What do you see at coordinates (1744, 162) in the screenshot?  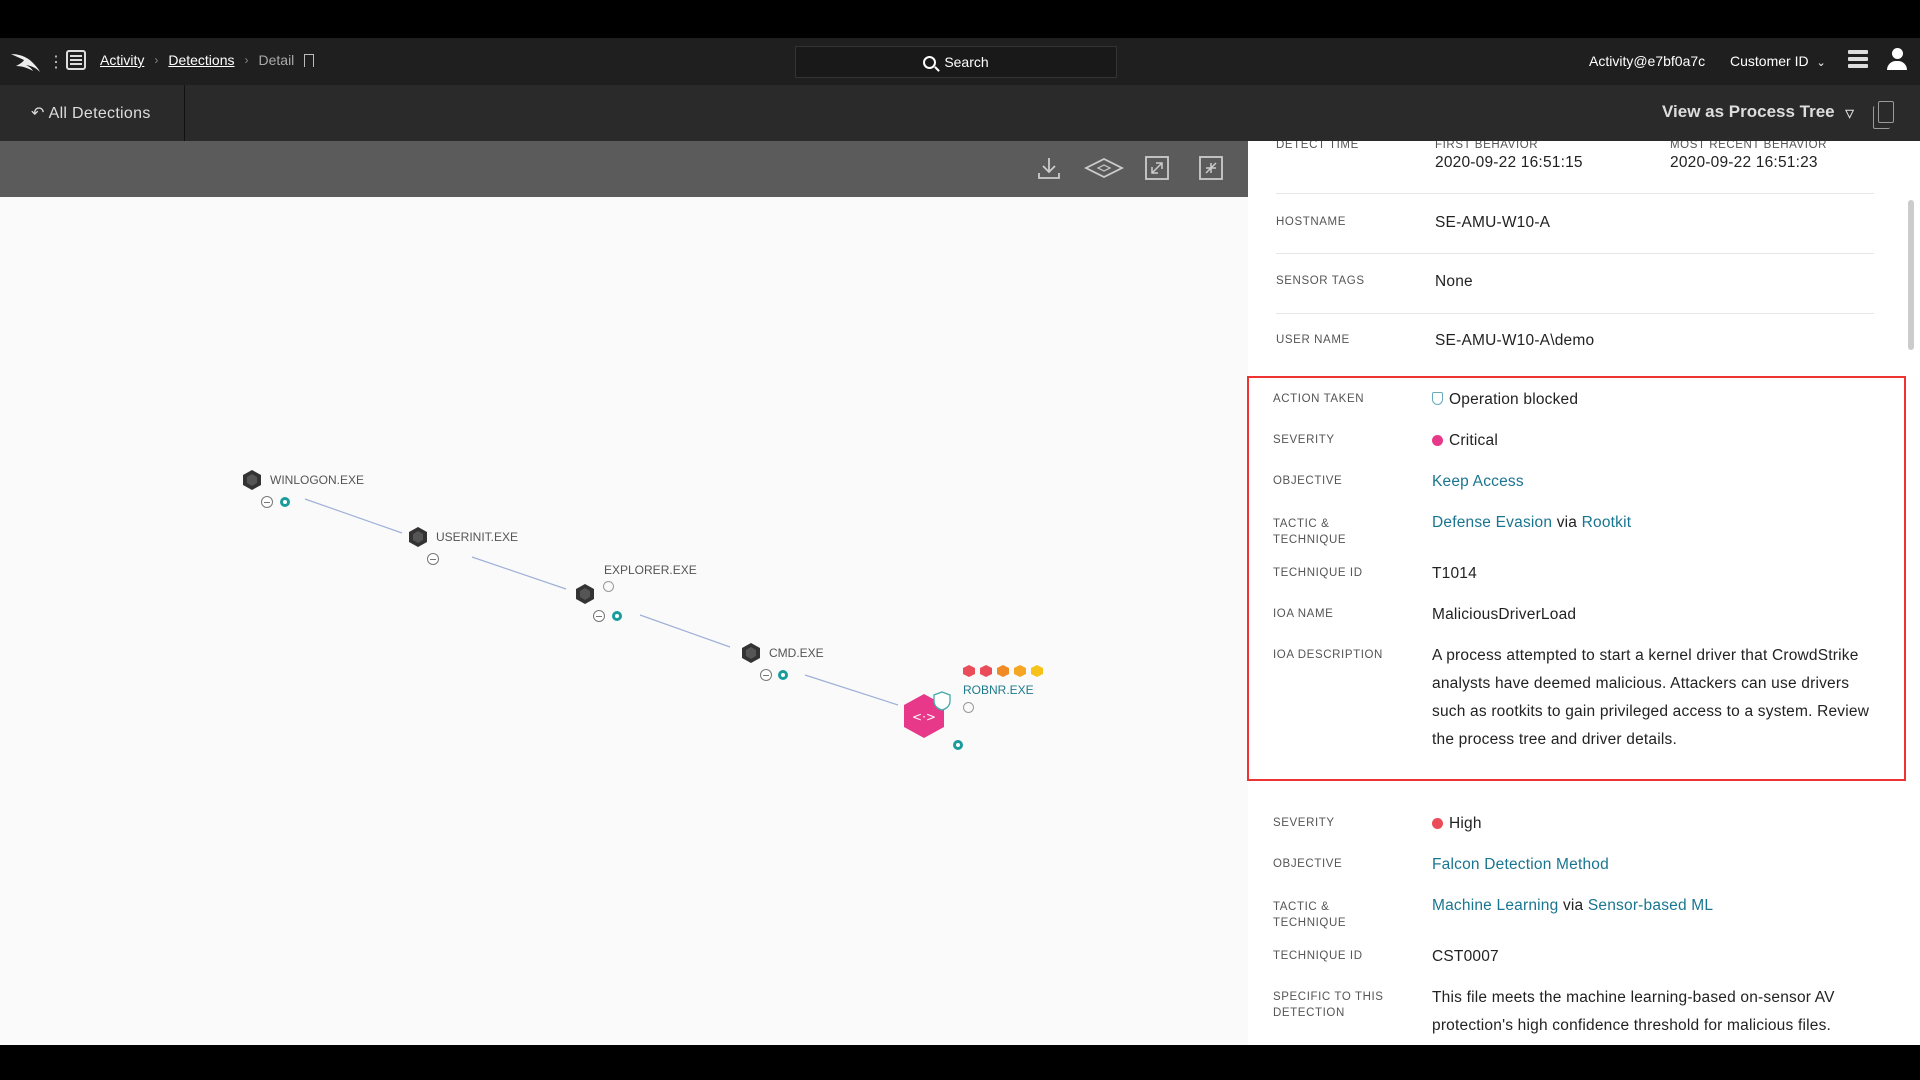 I see `recent-behavior-value: 2020-09-22 16:51:23` at bounding box center [1744, 162].